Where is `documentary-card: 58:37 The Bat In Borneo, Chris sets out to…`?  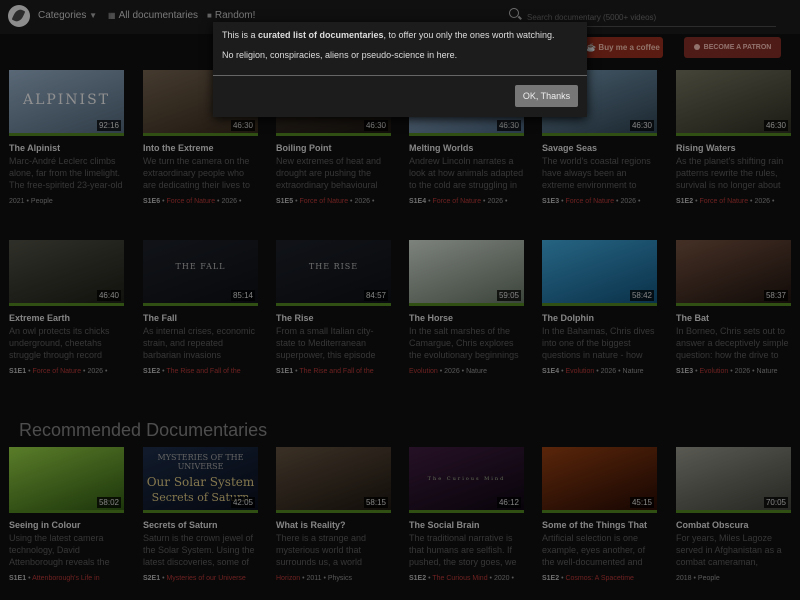
documentary-card: 58:37 The Bat In Borneo, Chris sets out to… is located at coordinates (733, 308).